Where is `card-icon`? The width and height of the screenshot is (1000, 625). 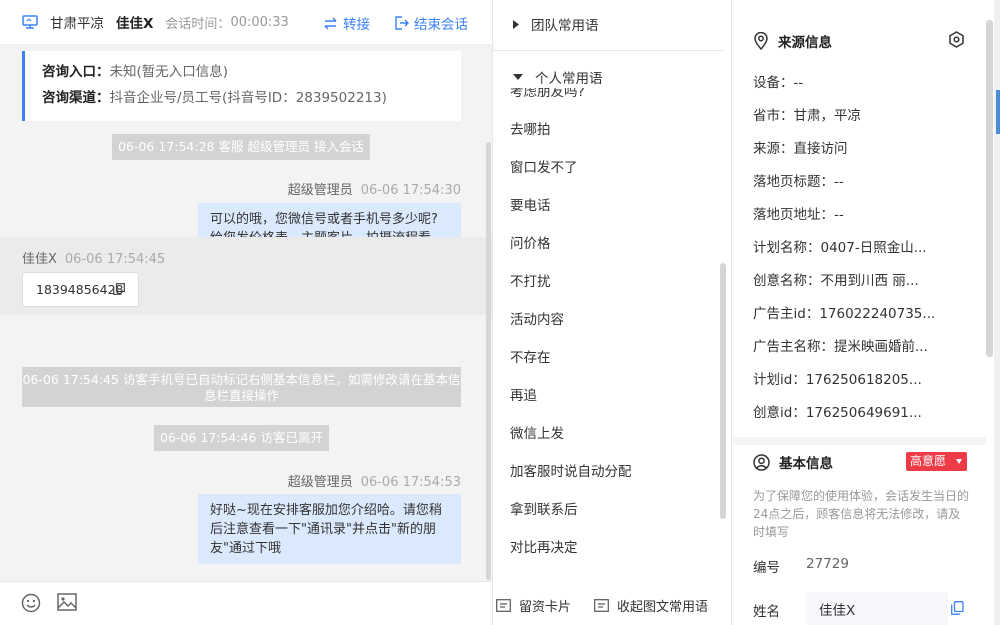 card-icon is located at coordinates (601, 605).